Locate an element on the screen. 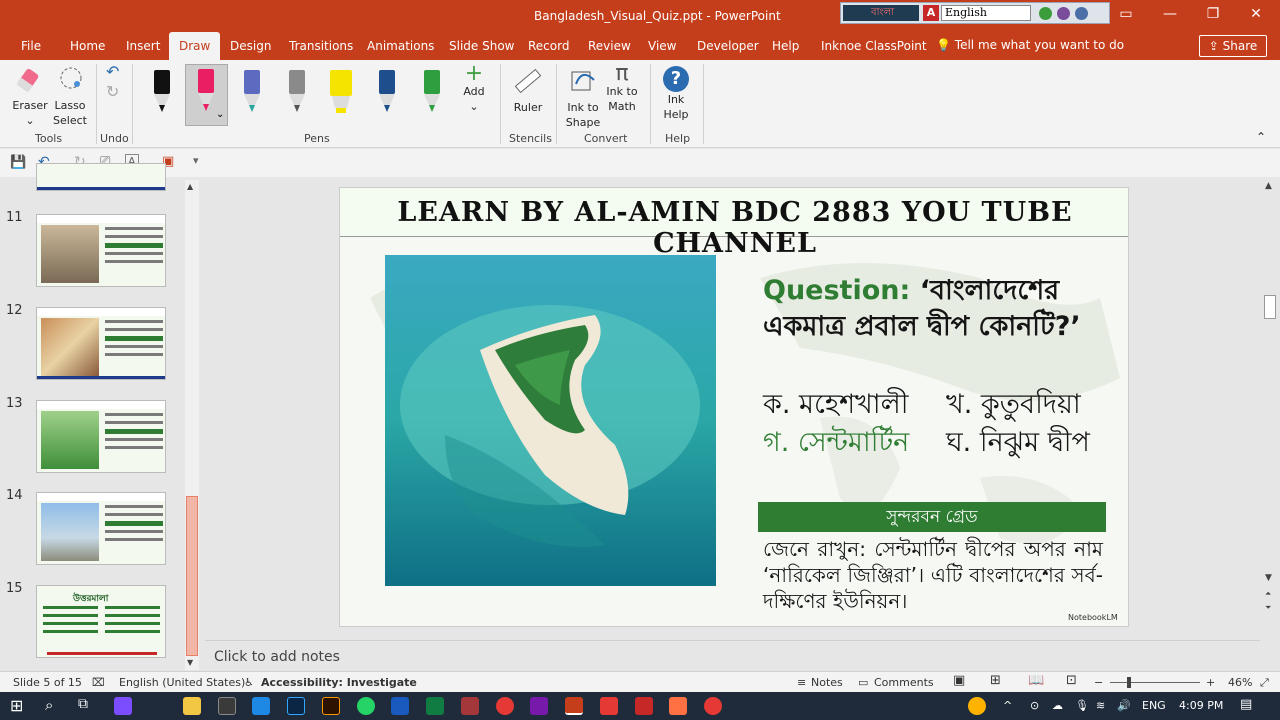 Image resolution: width=1280 pixels, height=720 pixels. redo-icon: ↻ is located at coordinates (112, 92).